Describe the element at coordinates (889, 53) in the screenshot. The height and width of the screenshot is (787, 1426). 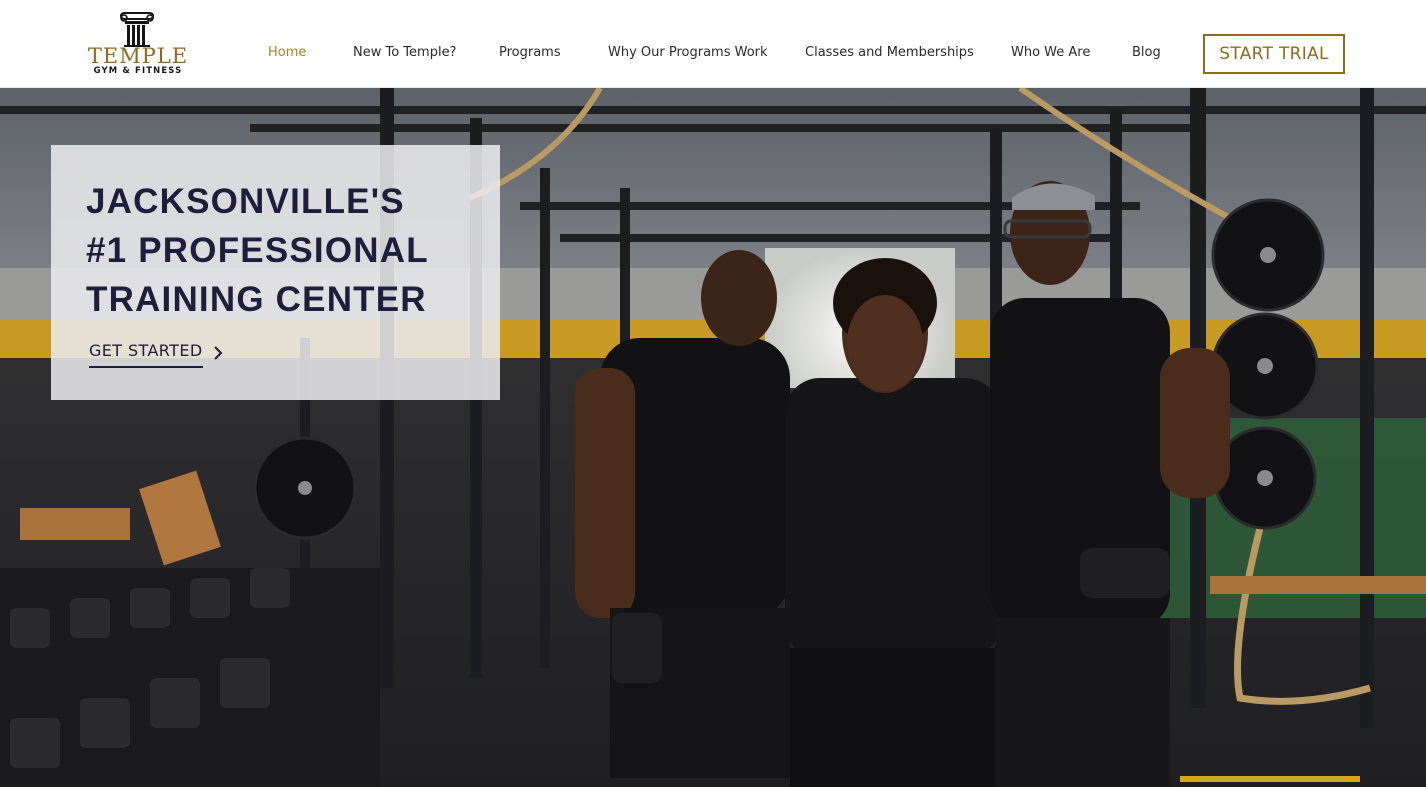
I see `nav-item-classes-and-memberships: Classes and Memberships` at that location.